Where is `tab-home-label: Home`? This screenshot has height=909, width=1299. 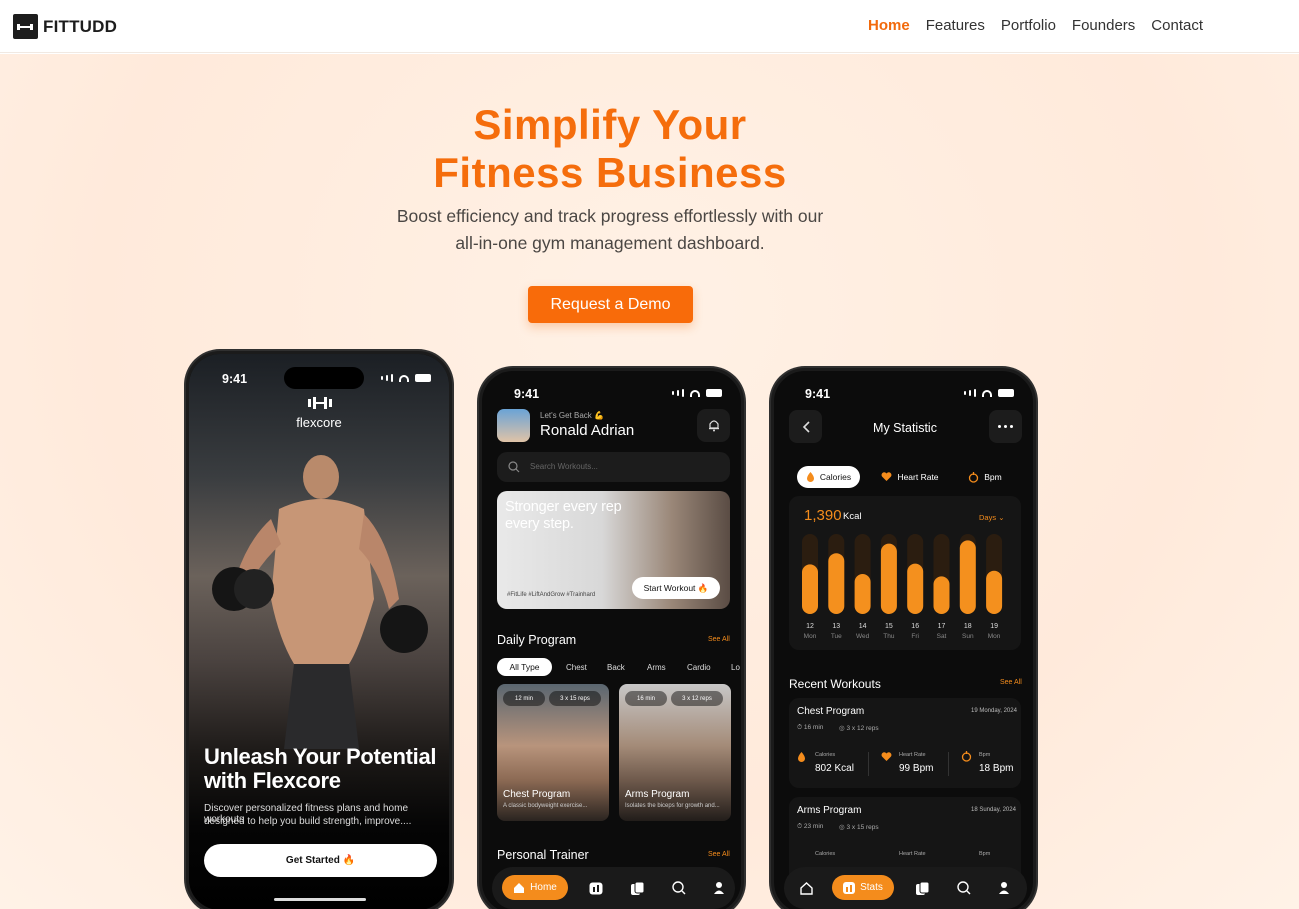
tab-home-label: Home is located at coordinates (543, 887).